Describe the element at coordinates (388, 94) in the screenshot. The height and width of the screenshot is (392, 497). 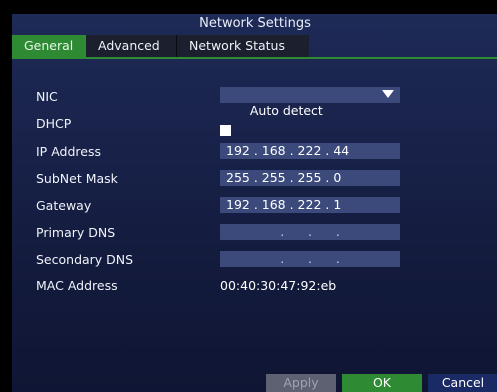
I see `chevron-down-icon` at that location.